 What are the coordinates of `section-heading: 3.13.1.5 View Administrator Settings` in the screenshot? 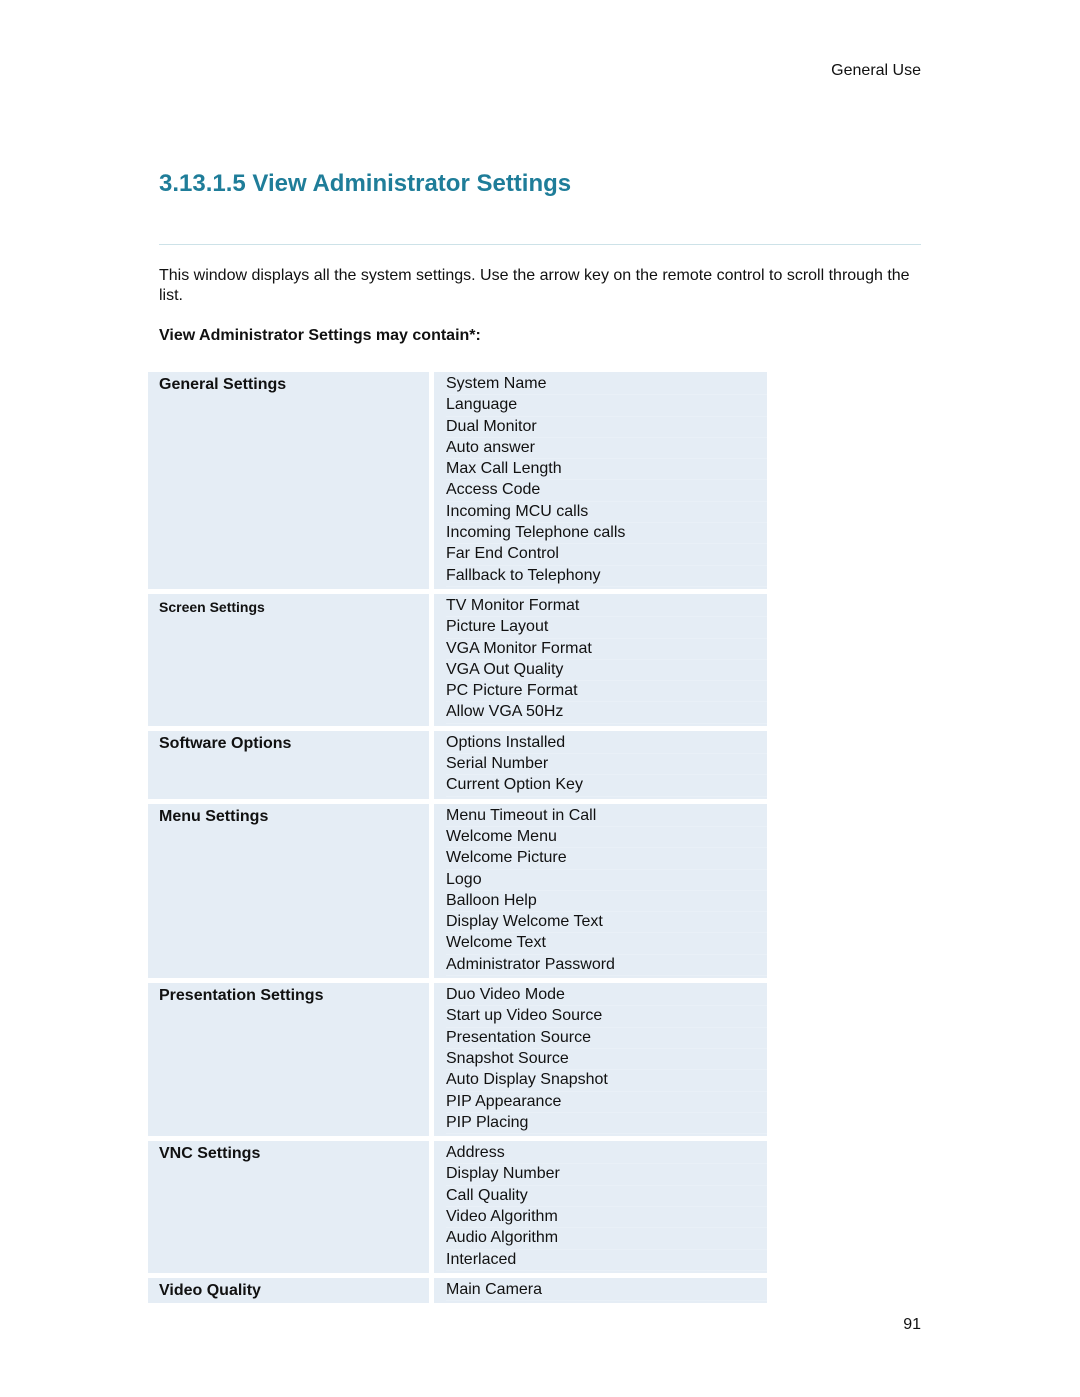 It's located at (365, 183).